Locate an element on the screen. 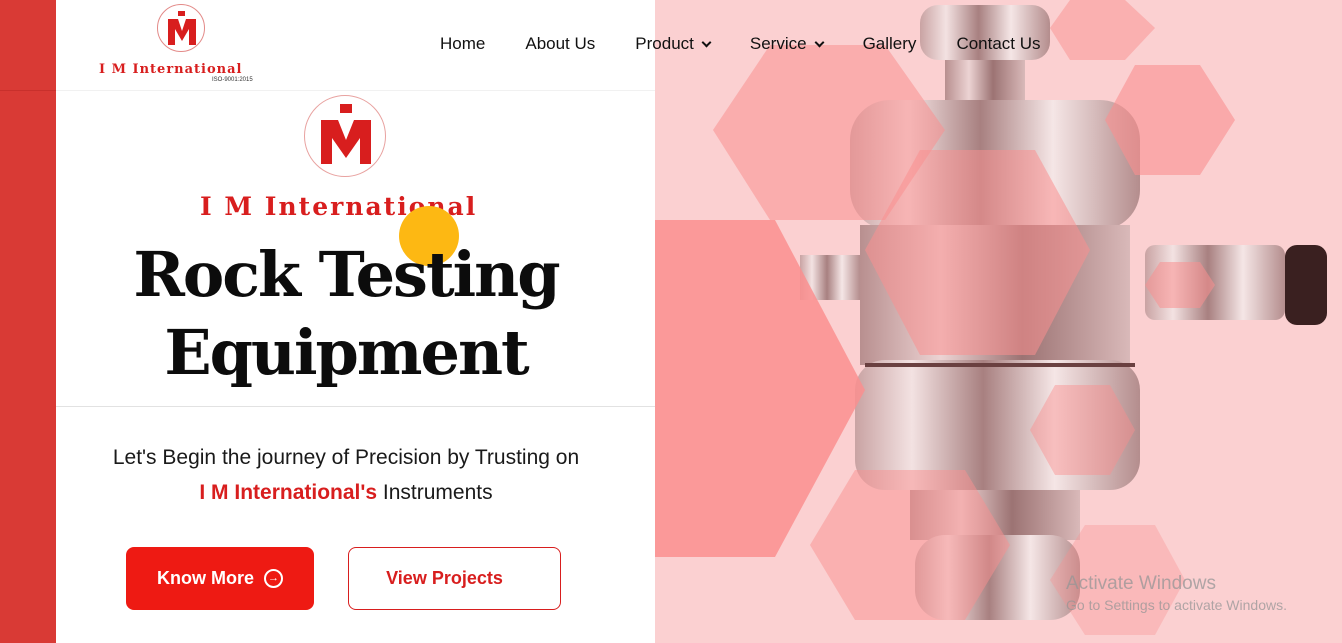 This screenshot has height=643, width=1342. left-accent-strip is located at coordinates (28, 321).